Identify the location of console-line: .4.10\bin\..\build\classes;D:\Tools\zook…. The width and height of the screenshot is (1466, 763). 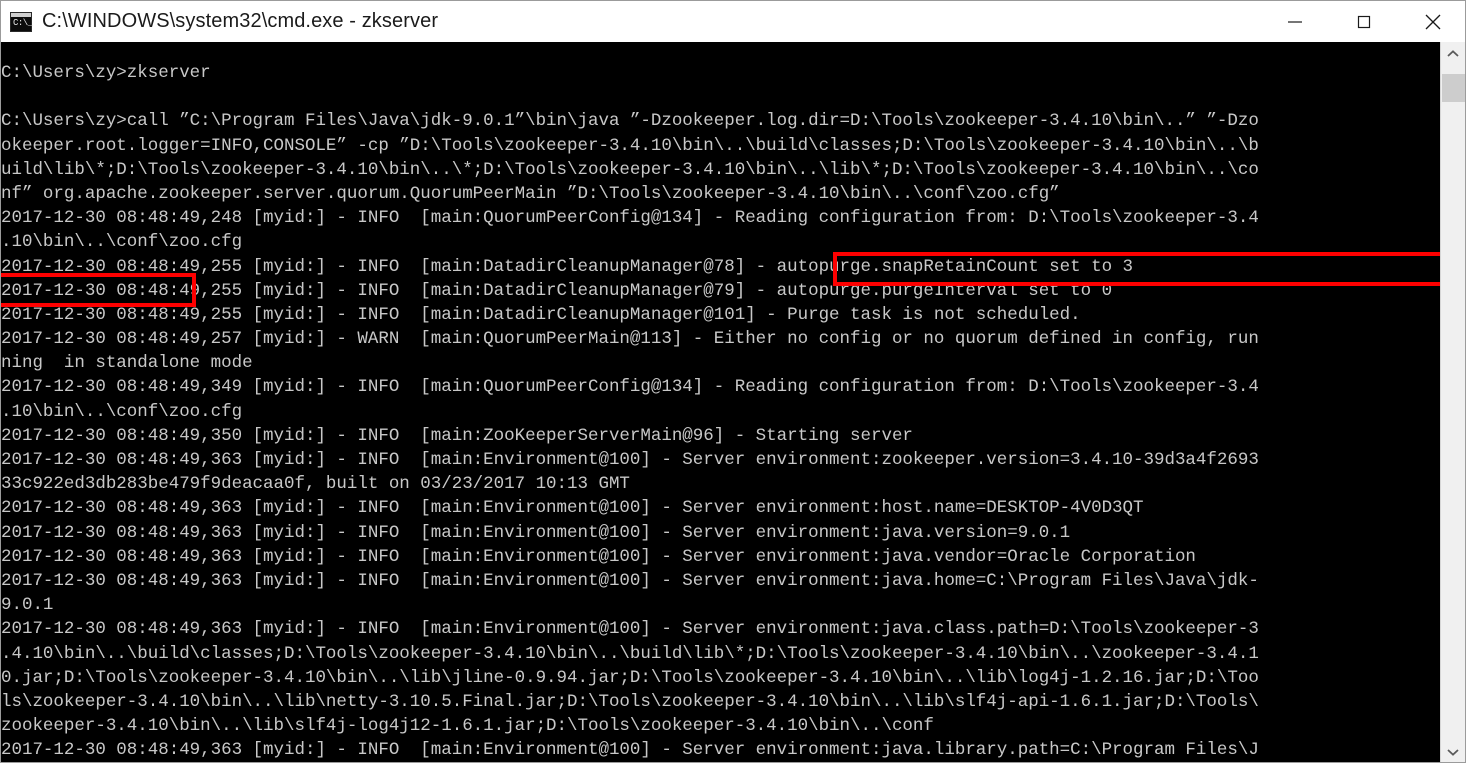
(630, 653).